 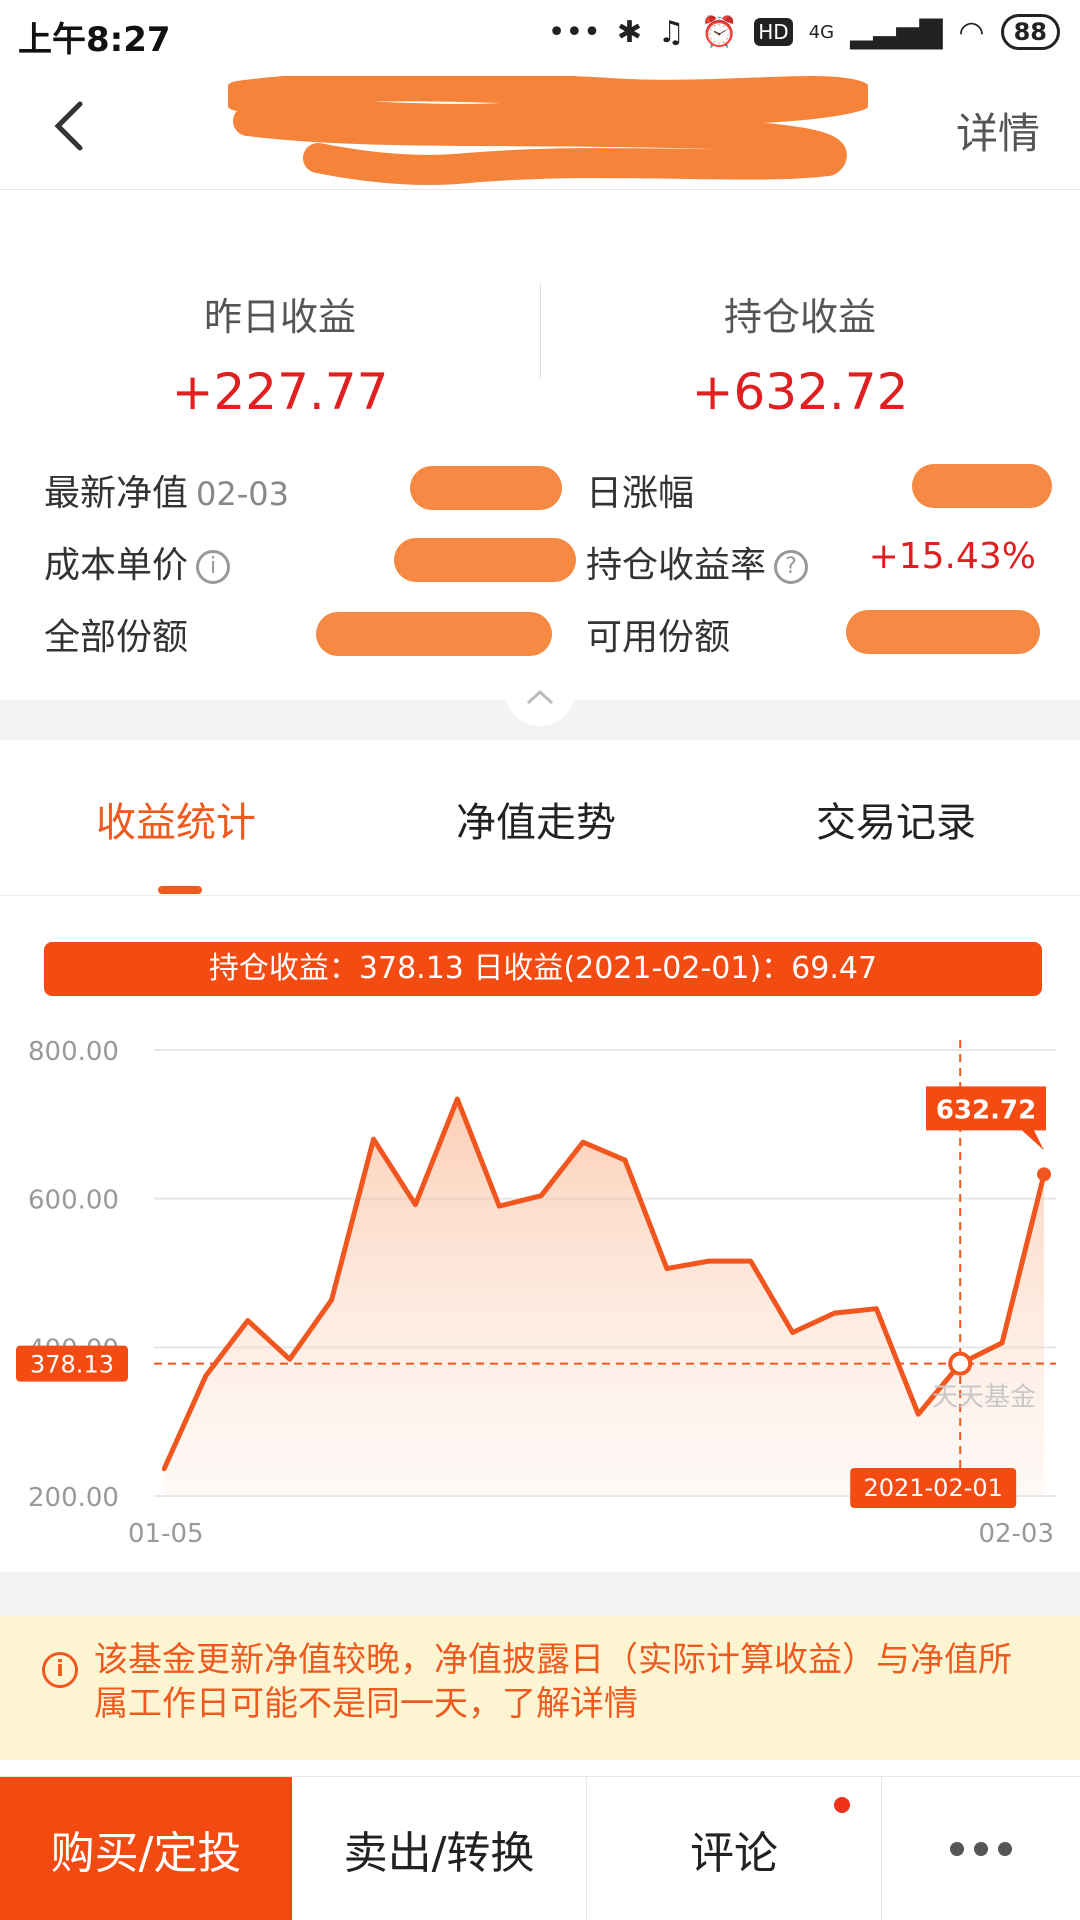 I want to click on sell-button: 卖出/转换, so click(x=439, y=1848).